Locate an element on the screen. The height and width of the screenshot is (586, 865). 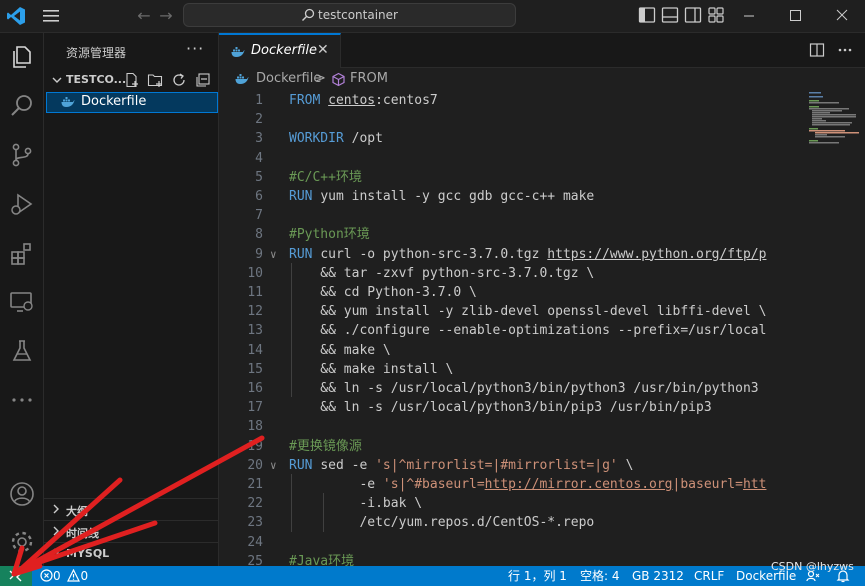
toggle-secondary-sidebar-icon is located at coordinates (693, 15).